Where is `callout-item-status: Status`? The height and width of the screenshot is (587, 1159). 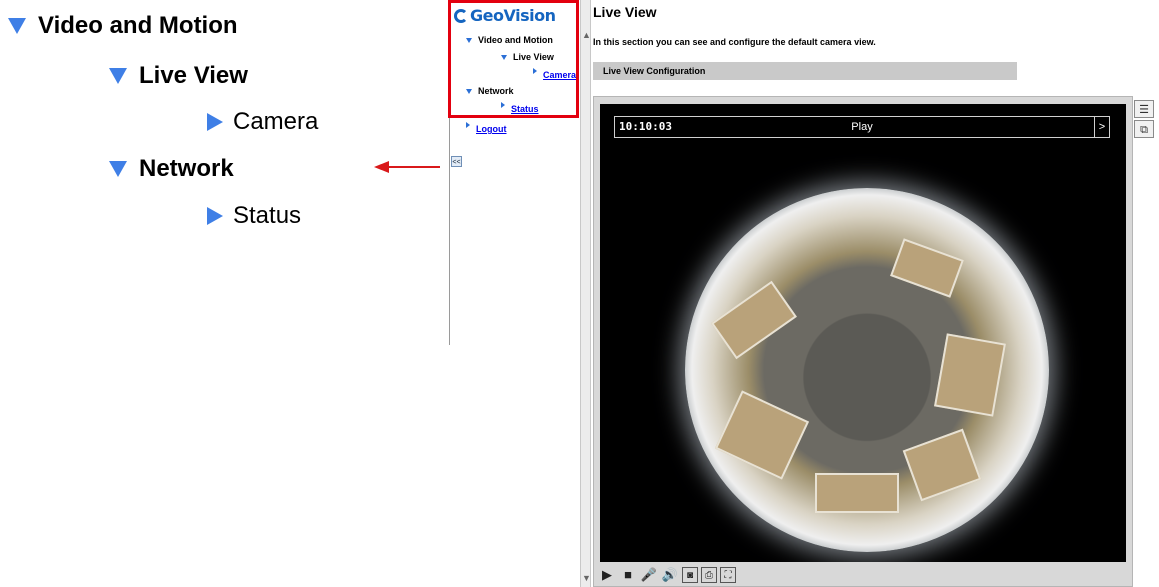 callout-item-status: Status is located at coordinates (254, 216).